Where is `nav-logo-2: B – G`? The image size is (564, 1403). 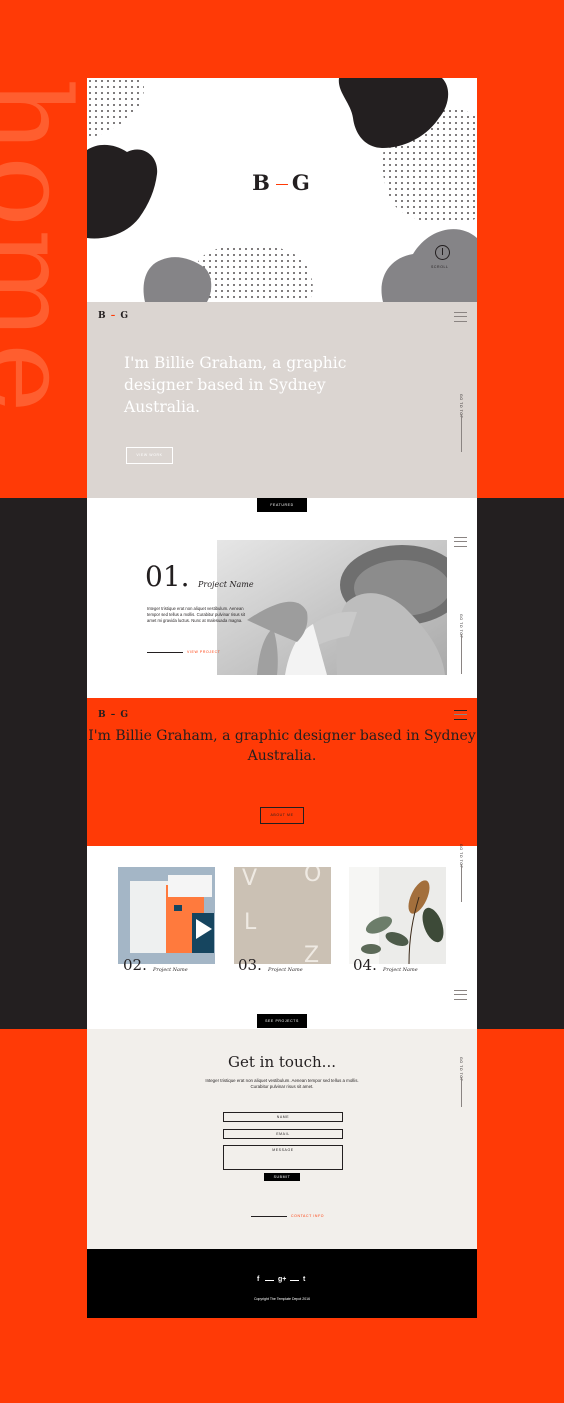 nav-logo-2: B – G is located at coordinates (113, 715).